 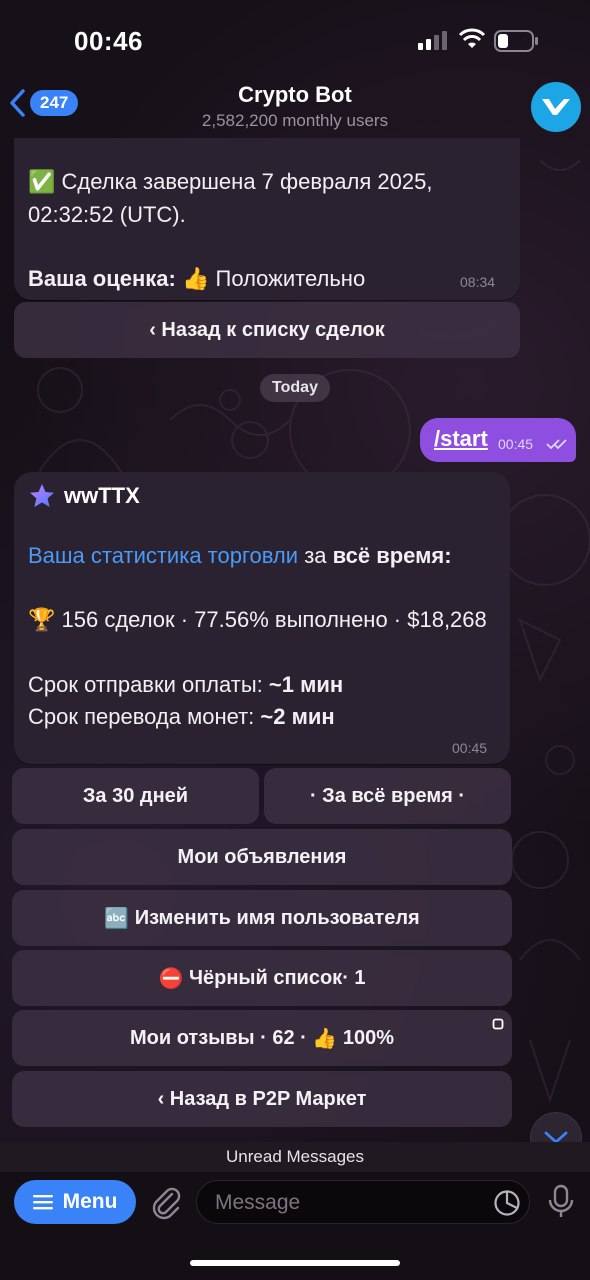 I want to click on stats-link: Ваша статистика торговли, so click(x=163, y=555).